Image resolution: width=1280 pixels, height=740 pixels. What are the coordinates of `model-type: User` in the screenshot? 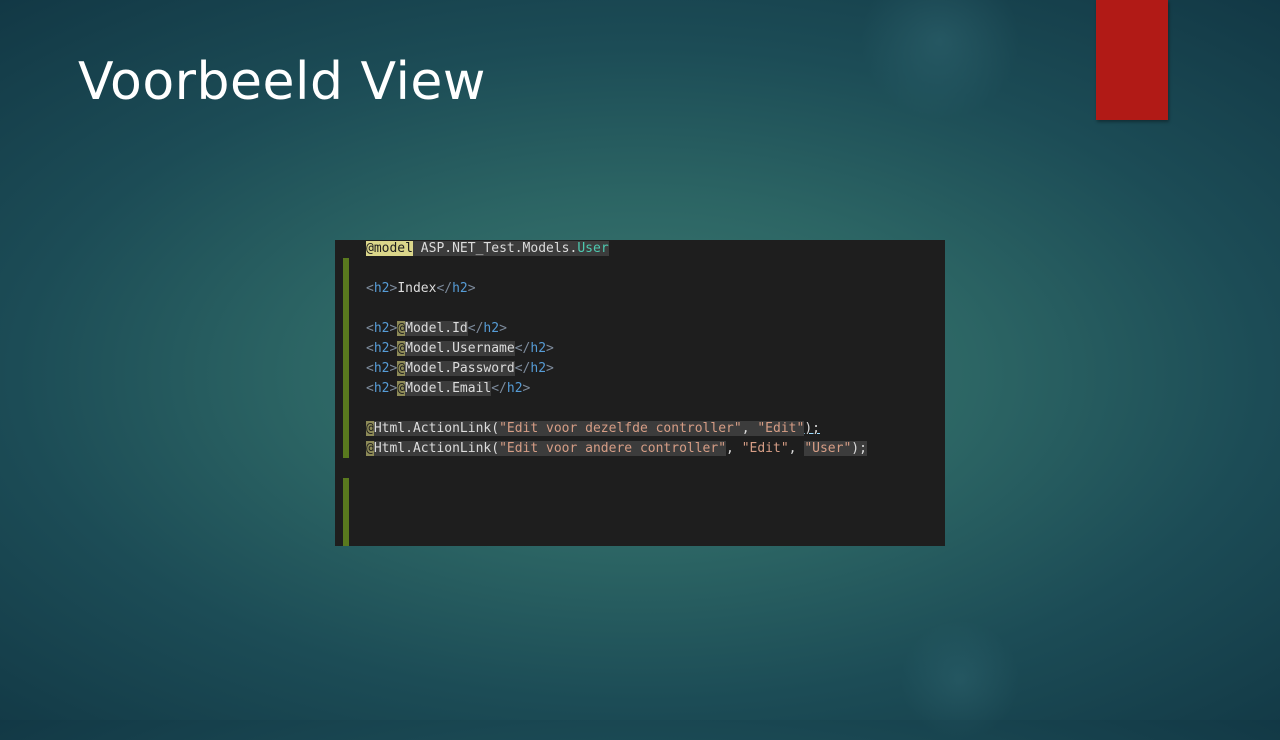 It's located at (593, 248).